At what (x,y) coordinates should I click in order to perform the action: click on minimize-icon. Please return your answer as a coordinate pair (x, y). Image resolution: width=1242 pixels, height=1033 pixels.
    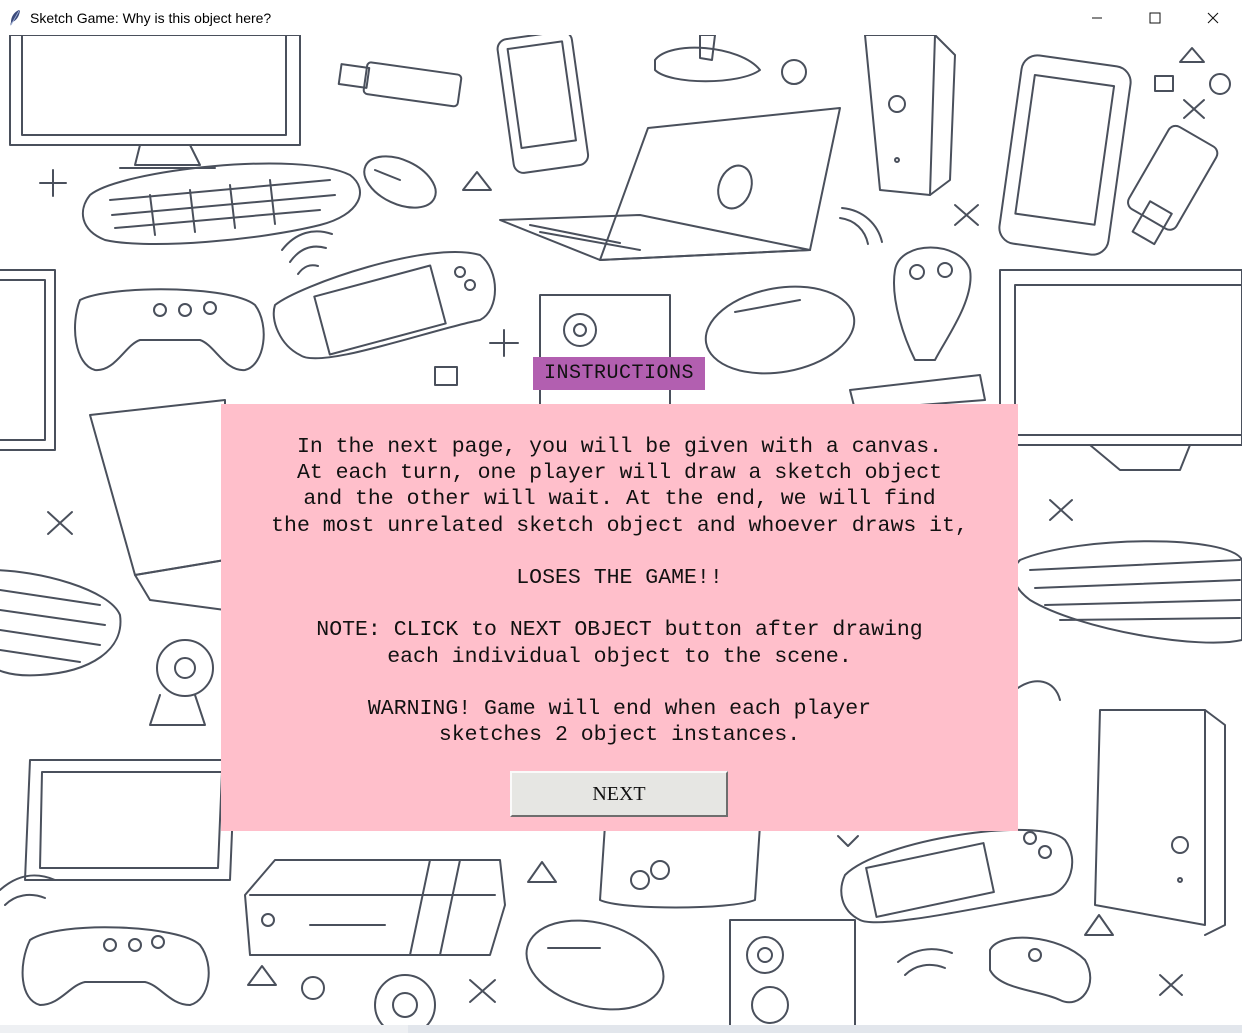
    Looking at the image, I should click on (1097, 17).